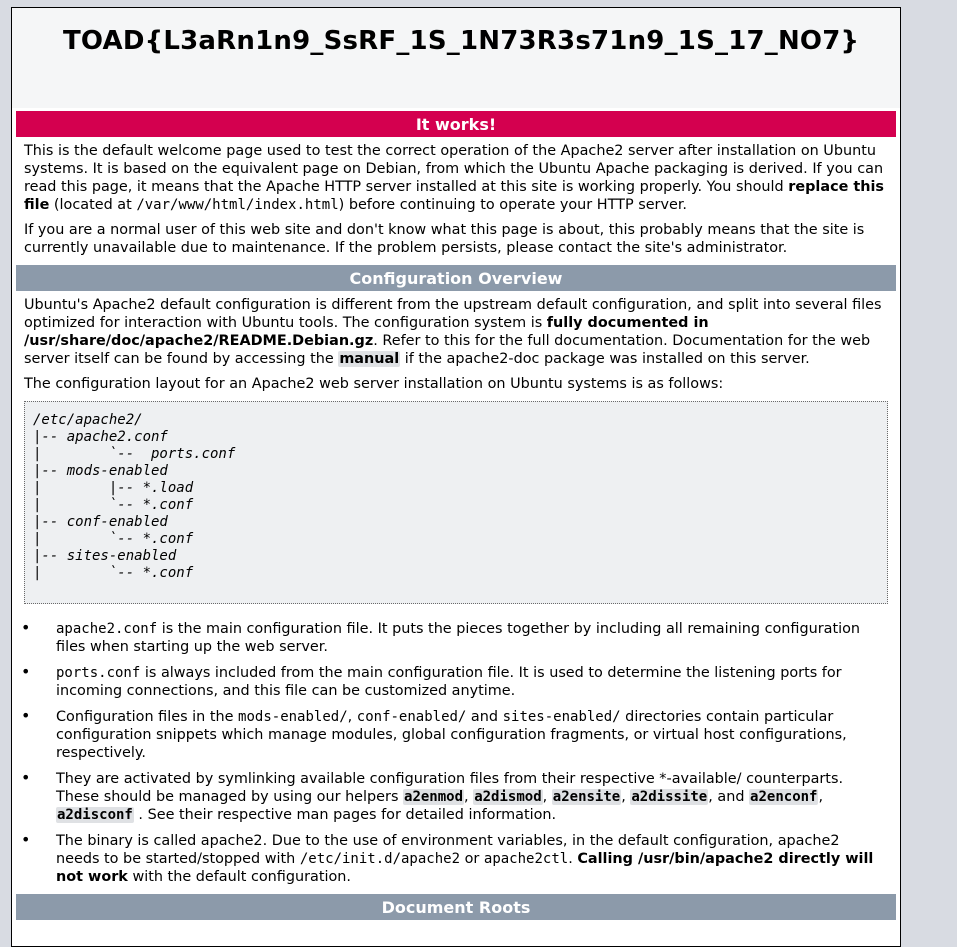  Describe the element at coordinates (931, 466) in the screenshot. I see `page-scrollbar` at that location.